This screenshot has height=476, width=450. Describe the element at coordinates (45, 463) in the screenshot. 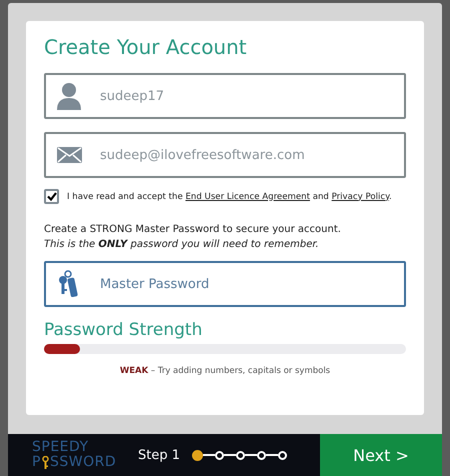

I see `key-icon` at that location.